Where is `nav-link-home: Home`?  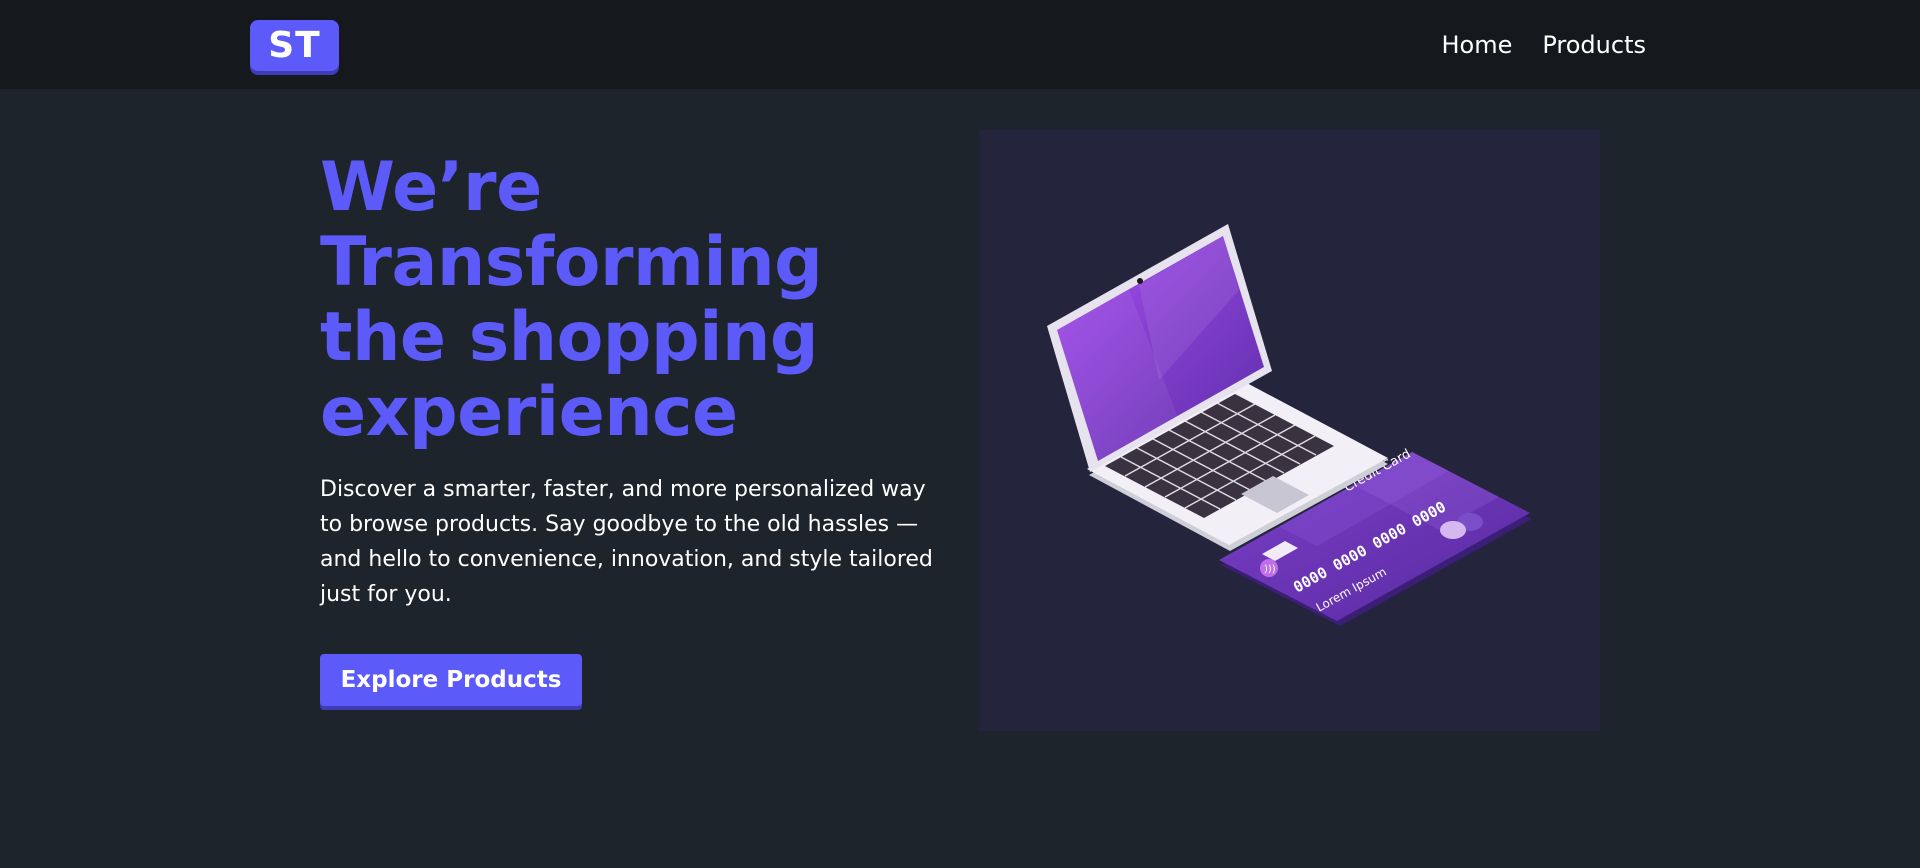 nav-link-home: Home is located at coordinates (1476, 45).